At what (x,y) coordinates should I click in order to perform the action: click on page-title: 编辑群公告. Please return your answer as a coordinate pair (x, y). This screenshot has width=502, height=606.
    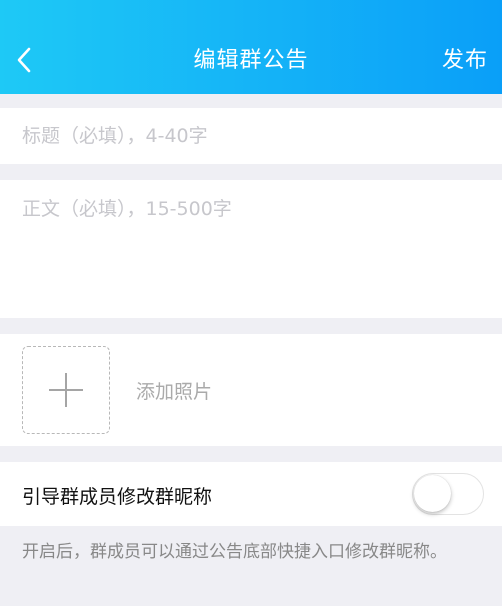
    Looking at the image, I should click on (251, 60).